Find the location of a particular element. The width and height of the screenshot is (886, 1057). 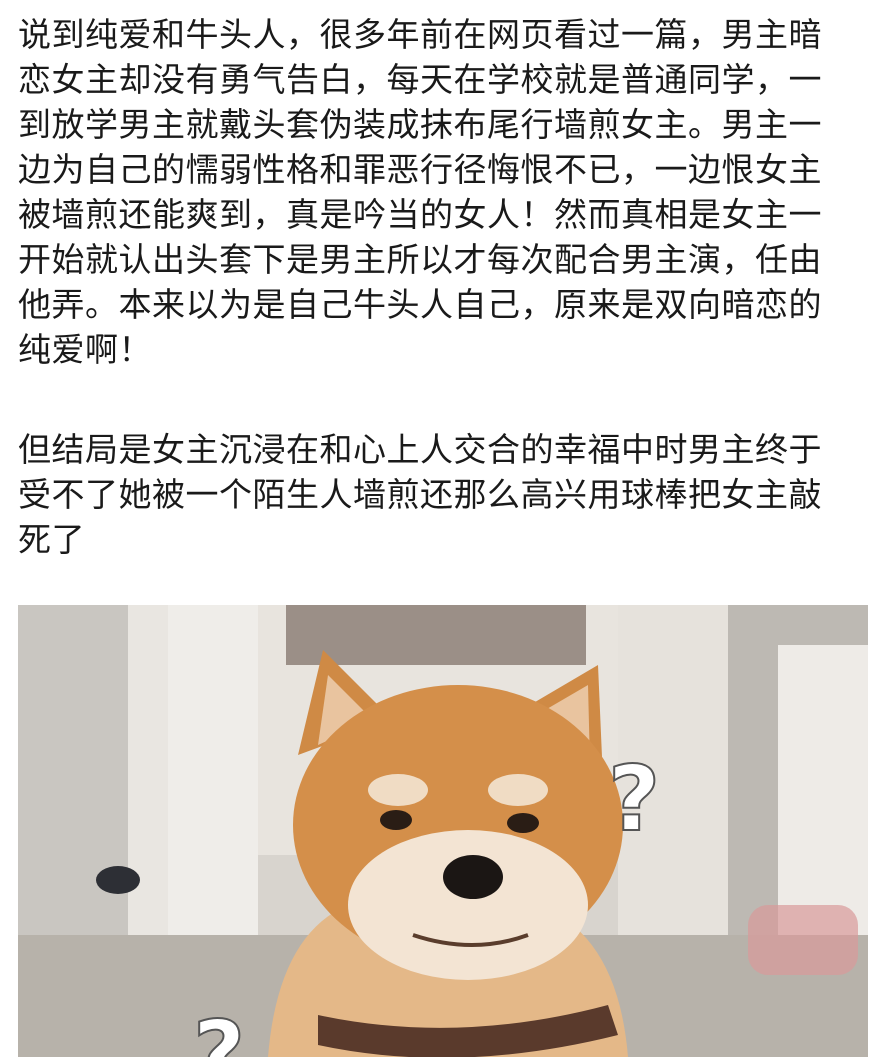

text-line: 纯爱啊！ is located at coordinates (85, 349).